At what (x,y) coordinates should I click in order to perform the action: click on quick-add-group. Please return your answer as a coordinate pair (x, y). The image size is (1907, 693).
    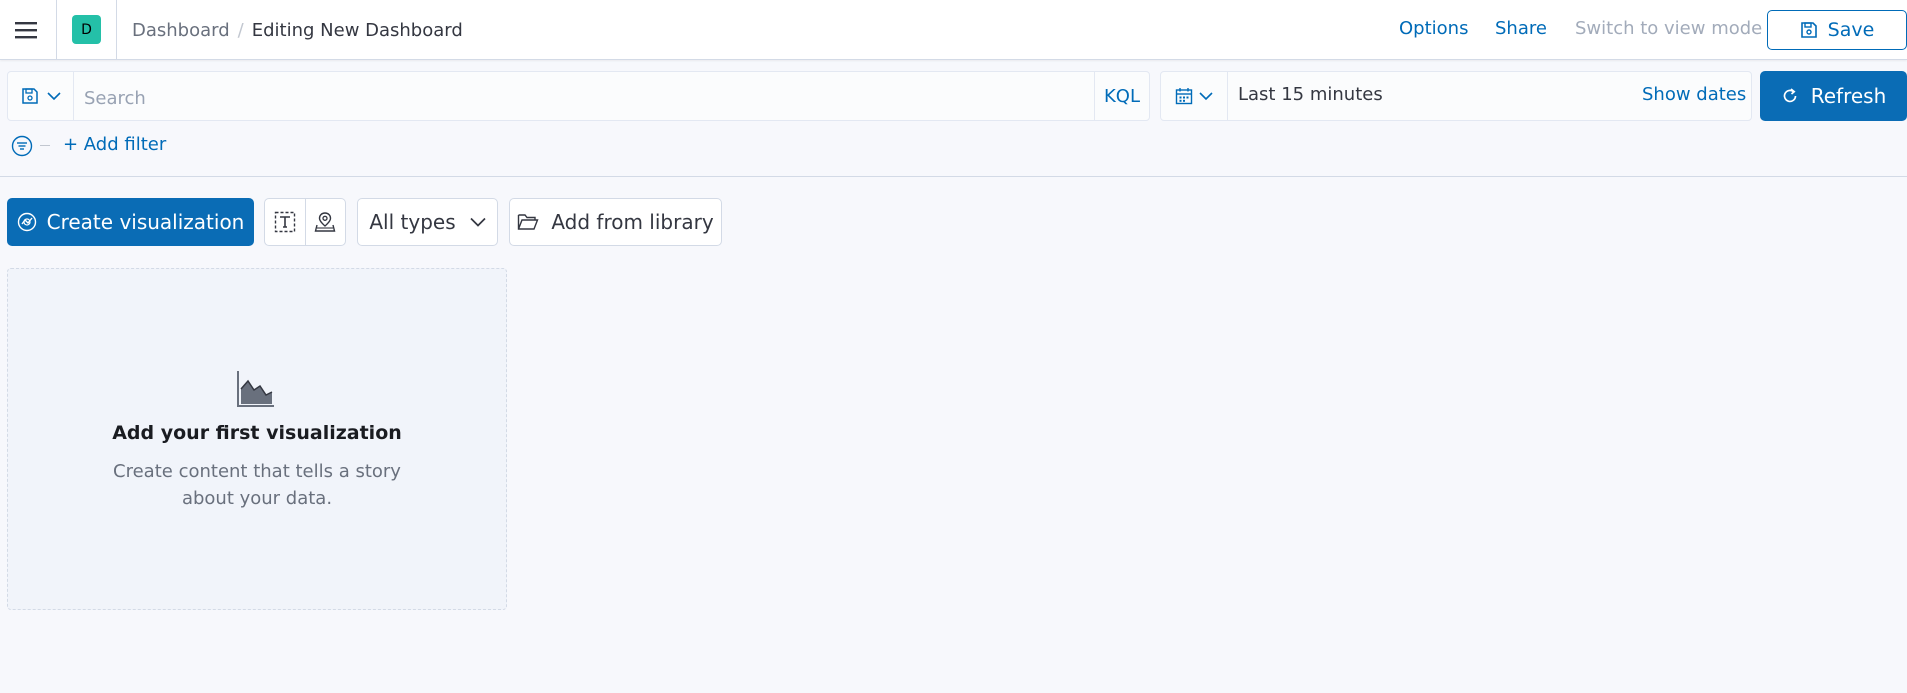
    Looking at the image, I should click on (305, 222).